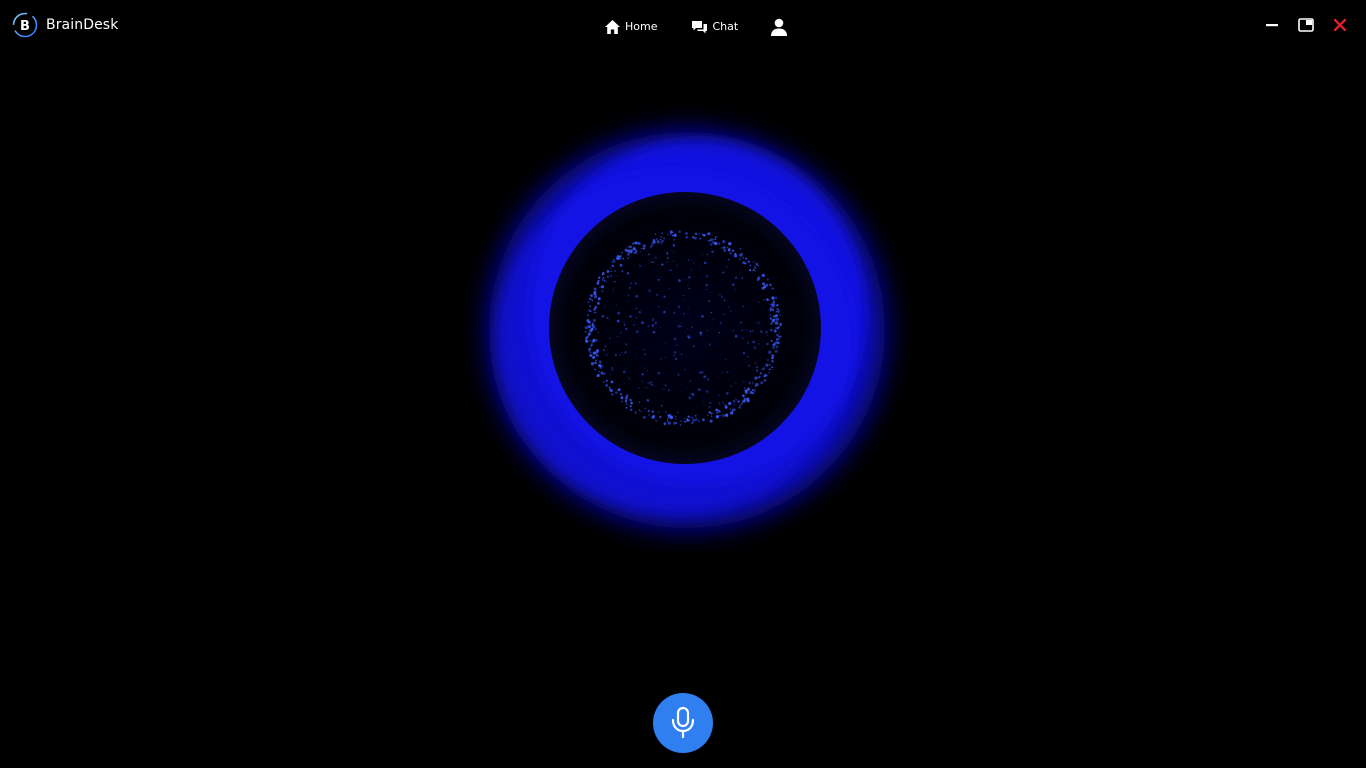 The image size is (1366, 768). I want to click on nav-home-label: Home, so click(641, 26).